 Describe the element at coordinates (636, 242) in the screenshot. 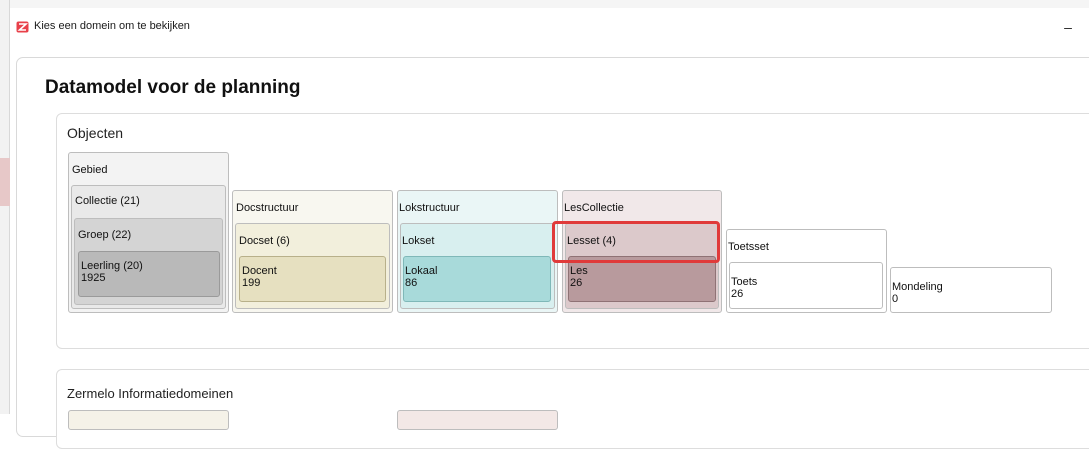

I see `selection-highlight` at that location.